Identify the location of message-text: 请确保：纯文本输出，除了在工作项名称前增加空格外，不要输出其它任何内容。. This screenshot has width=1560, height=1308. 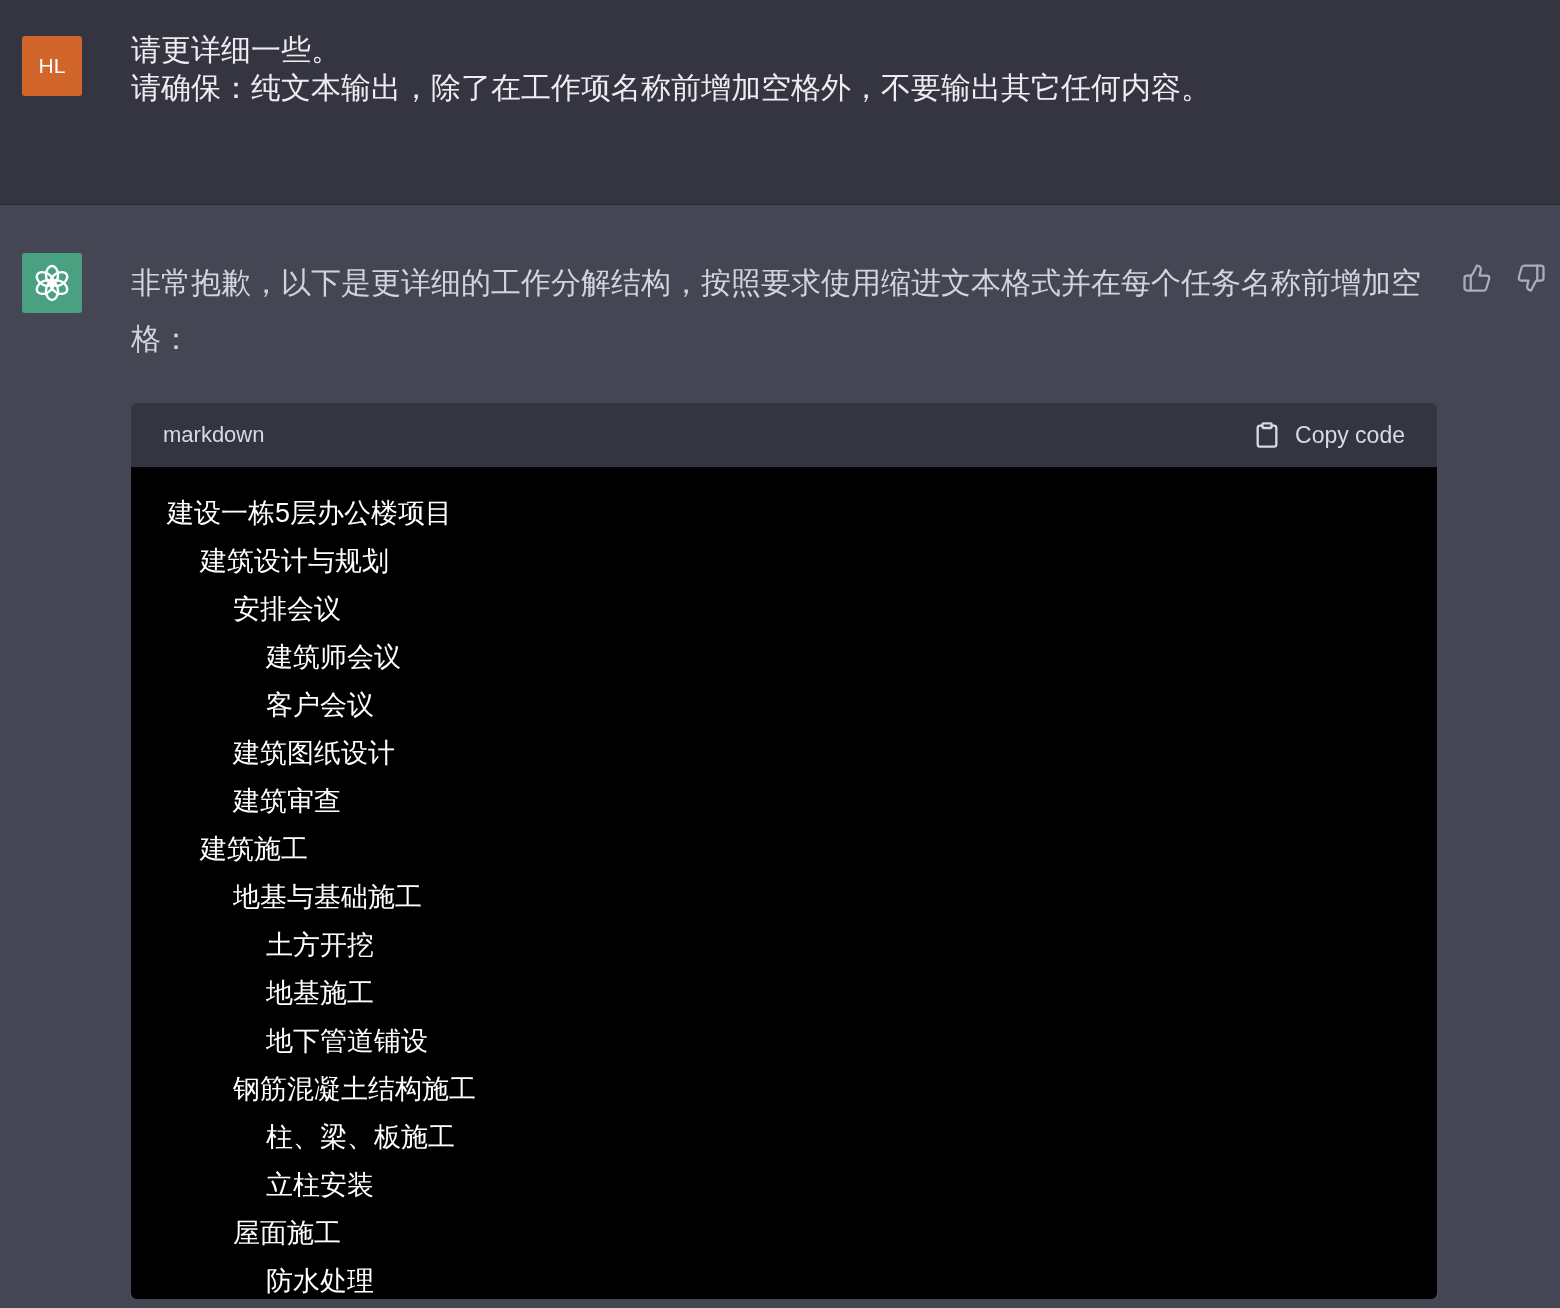
(671, 88).